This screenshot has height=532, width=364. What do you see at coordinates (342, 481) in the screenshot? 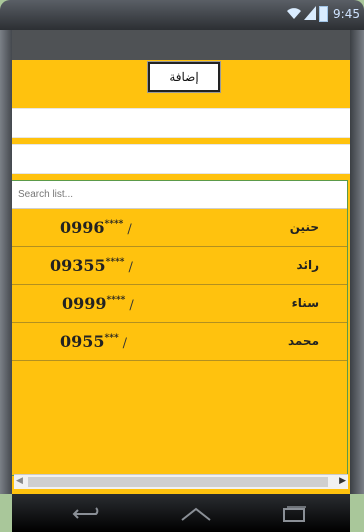
I see `scroll-right-icon: ▶` at bounding box center [342, 481].